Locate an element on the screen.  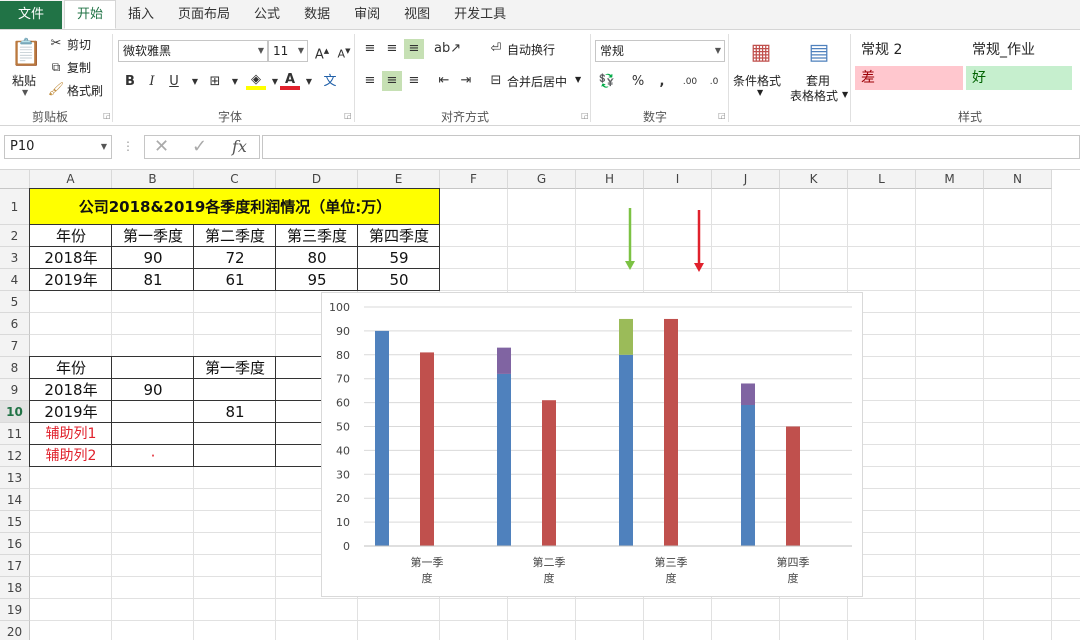
tab-file: 文件 is located at coordinates (31, 15).